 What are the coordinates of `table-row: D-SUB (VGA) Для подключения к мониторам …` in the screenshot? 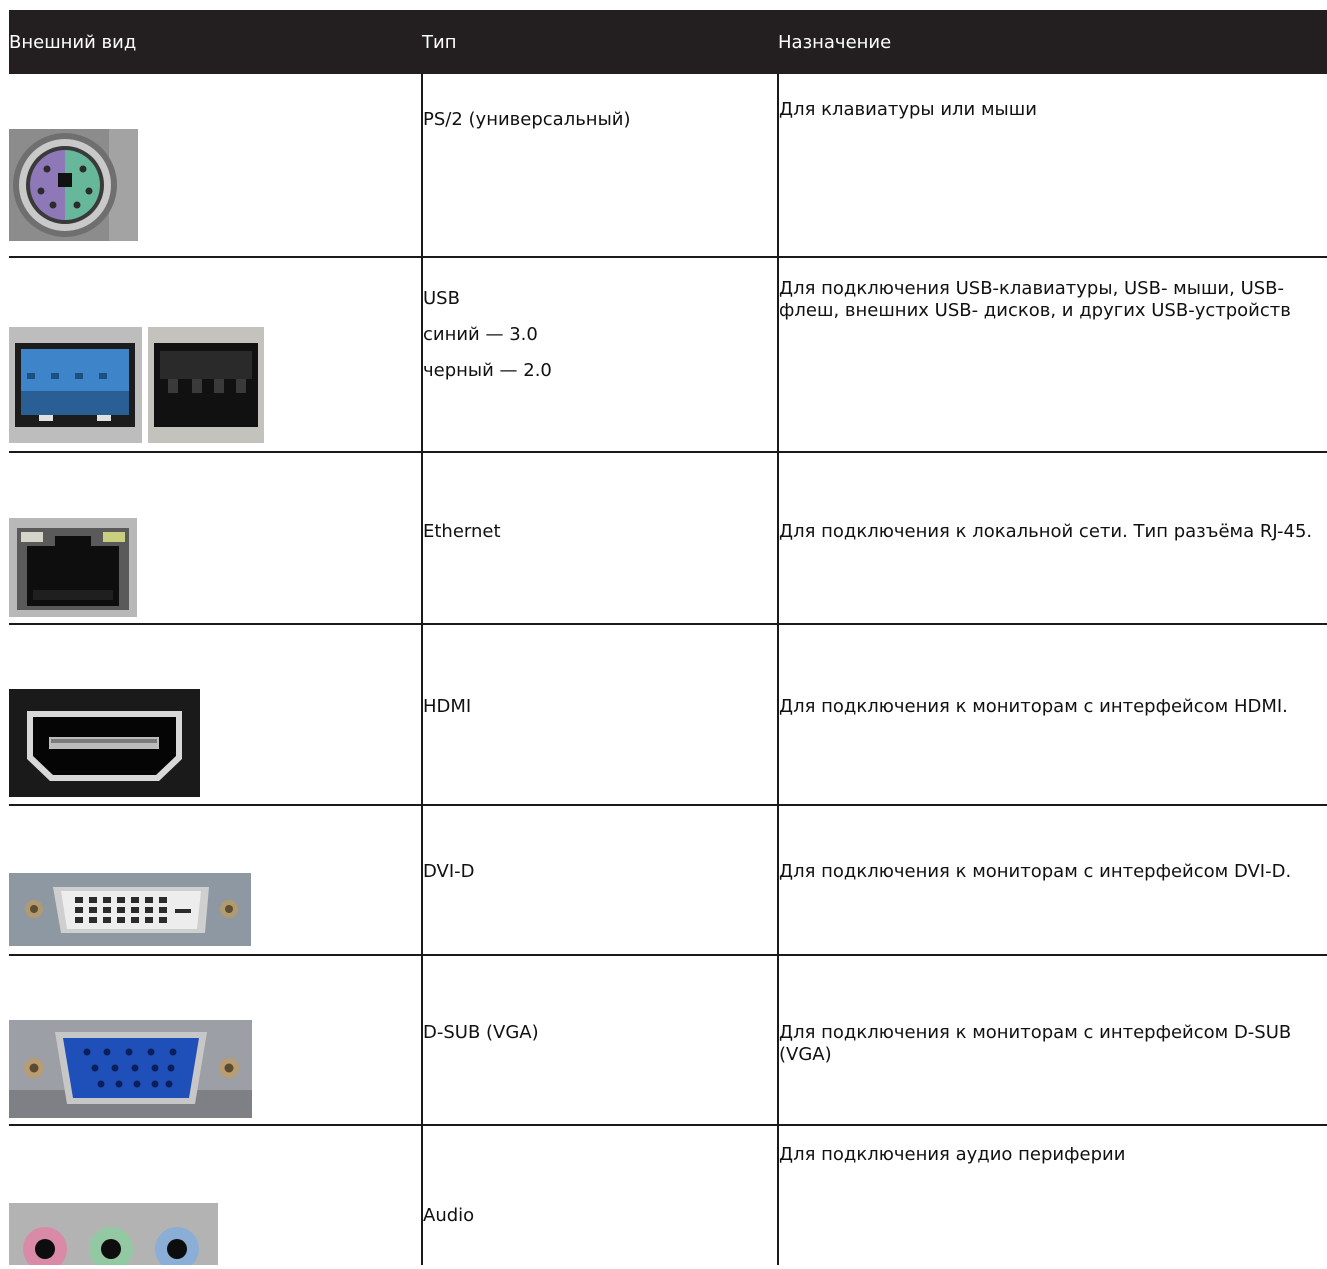 It's located at (668, 1040).